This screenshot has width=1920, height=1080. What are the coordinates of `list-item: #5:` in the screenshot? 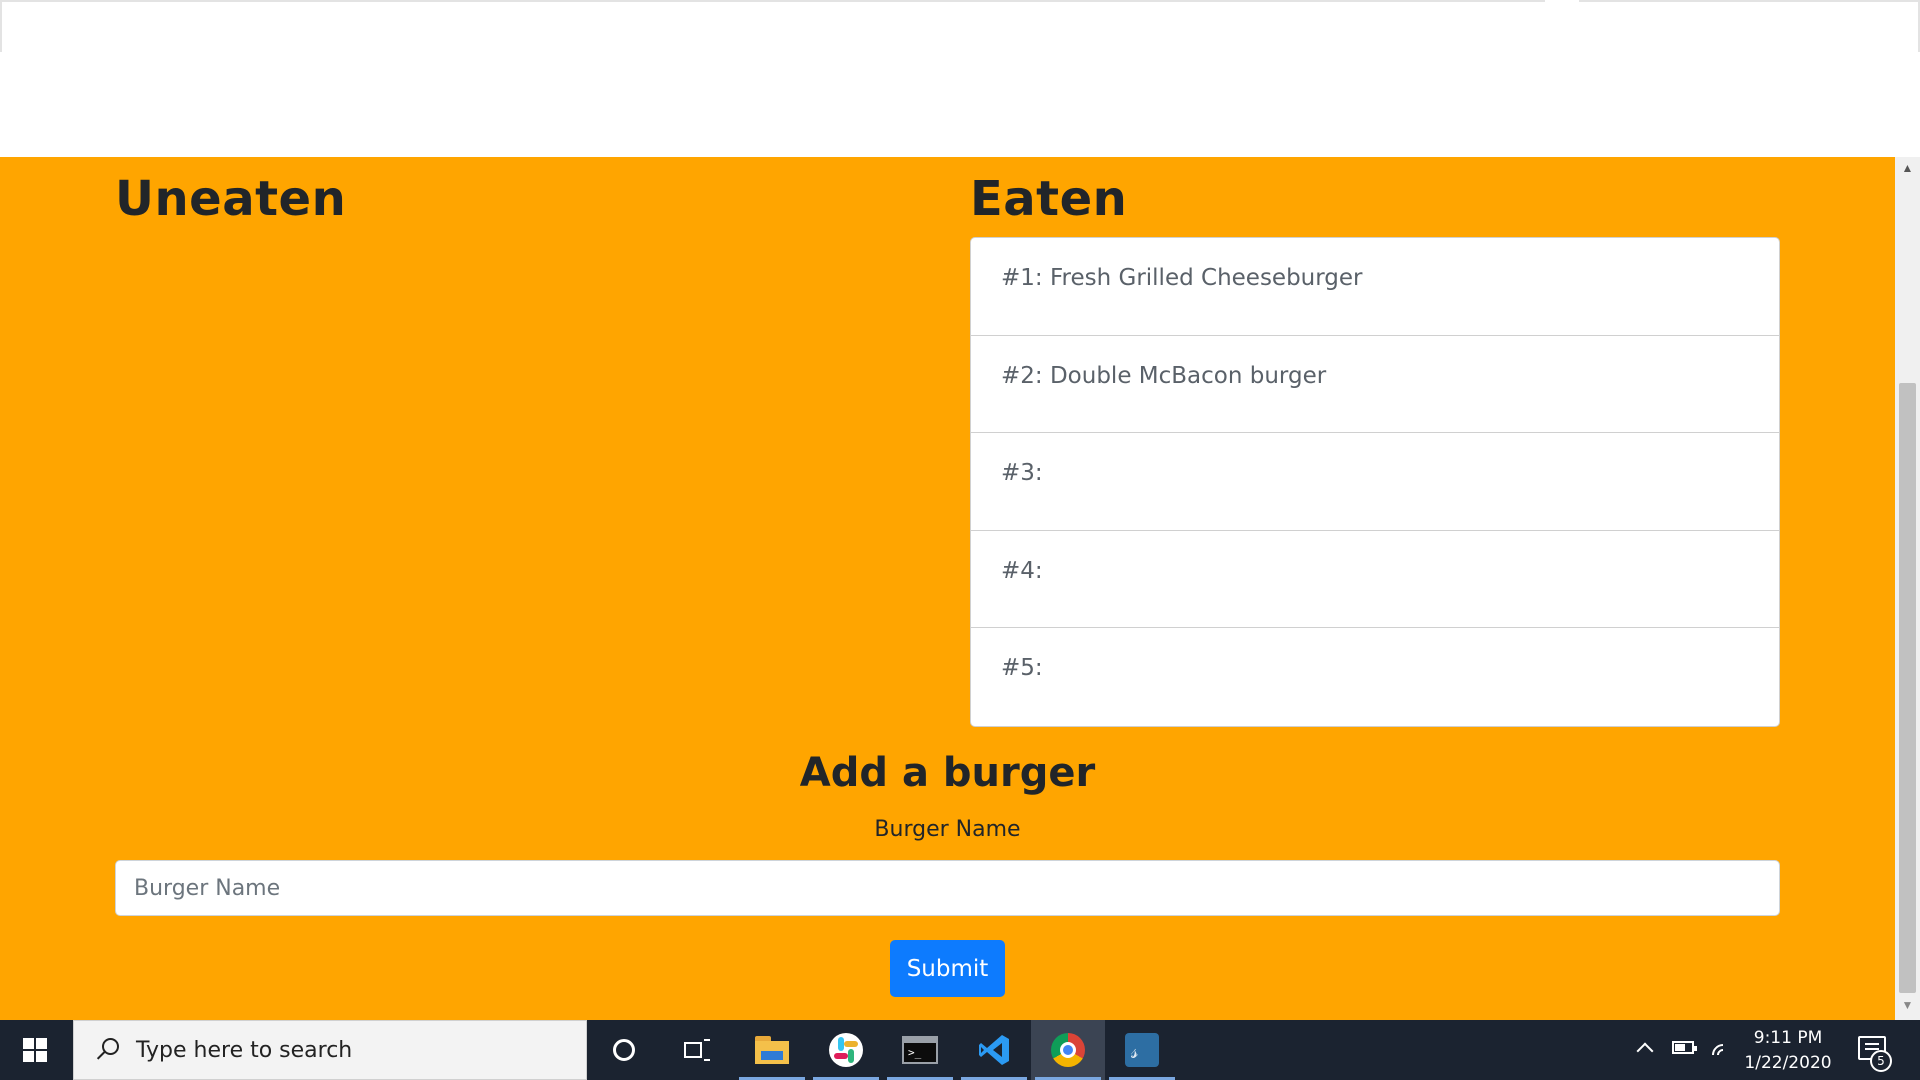 It's located at (1022, 668).